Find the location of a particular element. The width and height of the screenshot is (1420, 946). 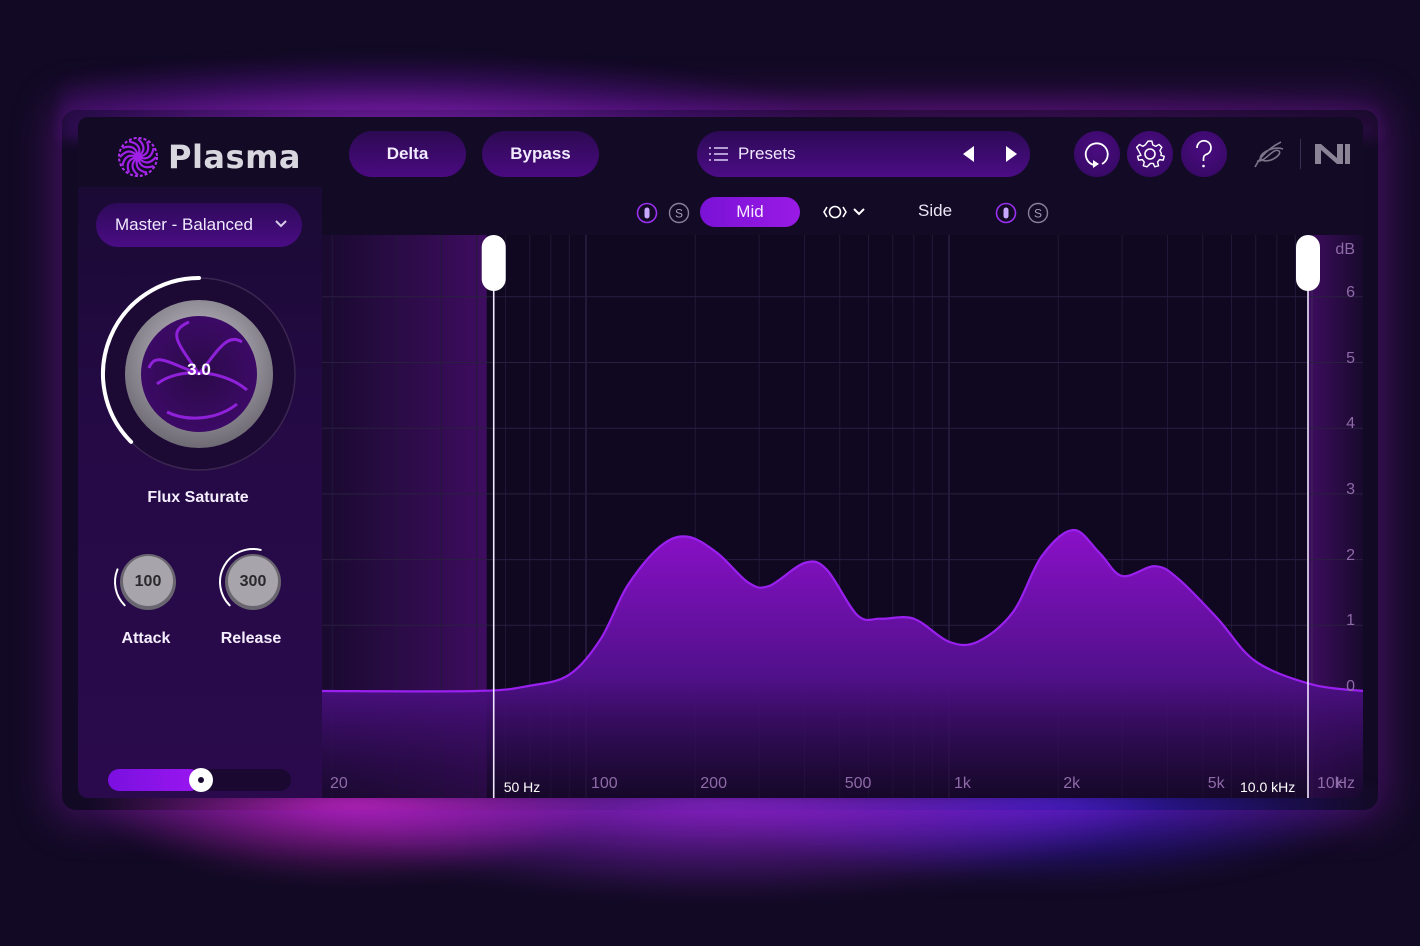

plasma-swirl-icon is located at coordinates (138, 157).